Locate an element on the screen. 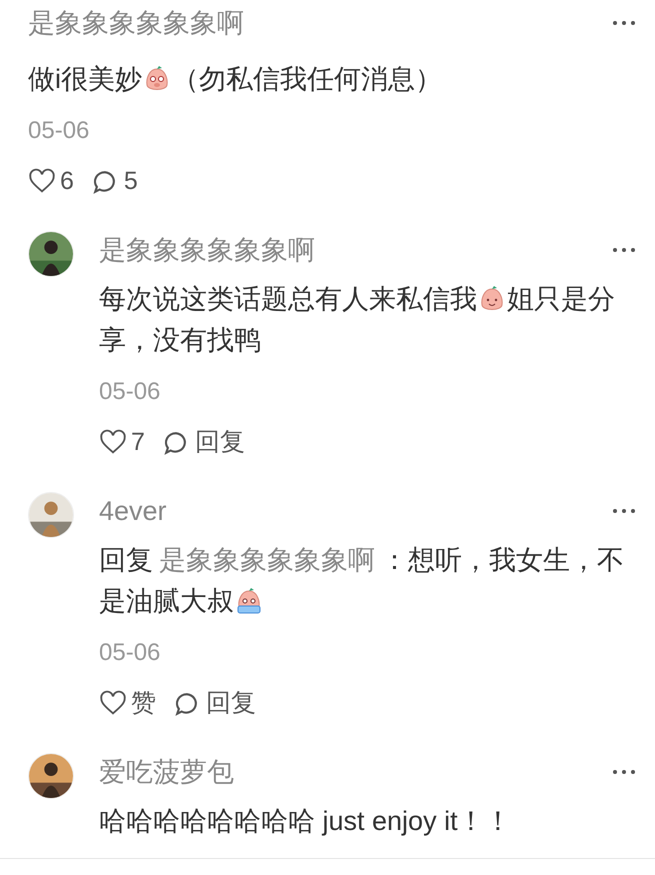  like-count: 7 is located at coordinates (138, 442).